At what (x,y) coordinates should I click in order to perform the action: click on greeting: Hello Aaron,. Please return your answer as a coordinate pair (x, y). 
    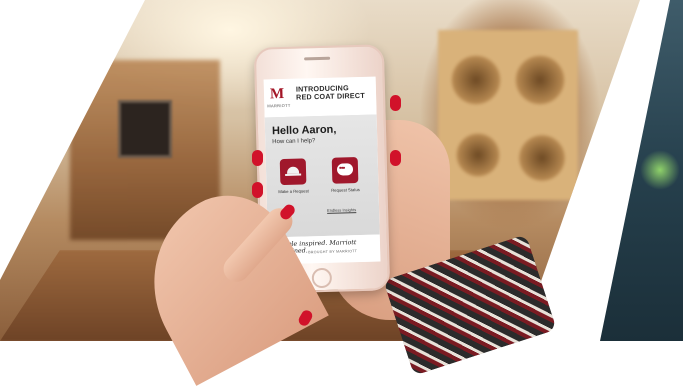
    Looking at the image, I should click on (304, 130).